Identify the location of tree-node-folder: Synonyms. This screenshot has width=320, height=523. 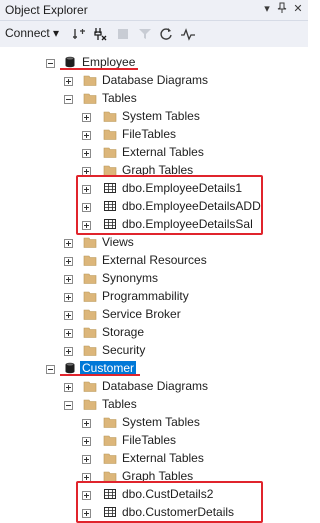
(154, 278).